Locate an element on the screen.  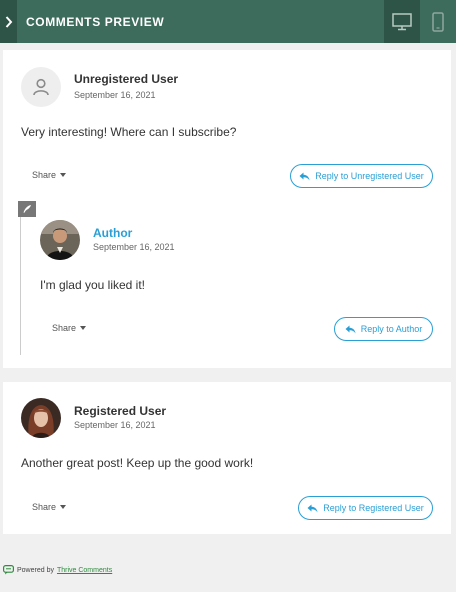
reply-button-label: Reply to Author is located at coordinates (391, 329).